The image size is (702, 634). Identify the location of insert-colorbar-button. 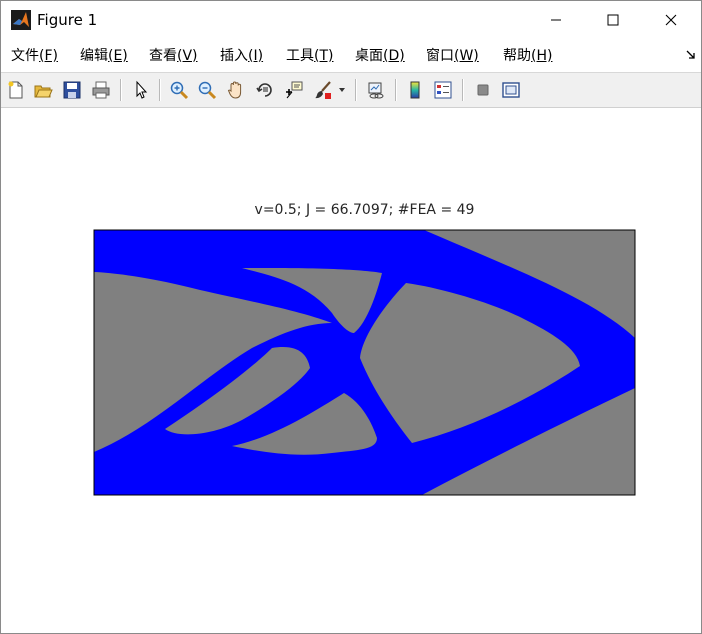
(415, 90).